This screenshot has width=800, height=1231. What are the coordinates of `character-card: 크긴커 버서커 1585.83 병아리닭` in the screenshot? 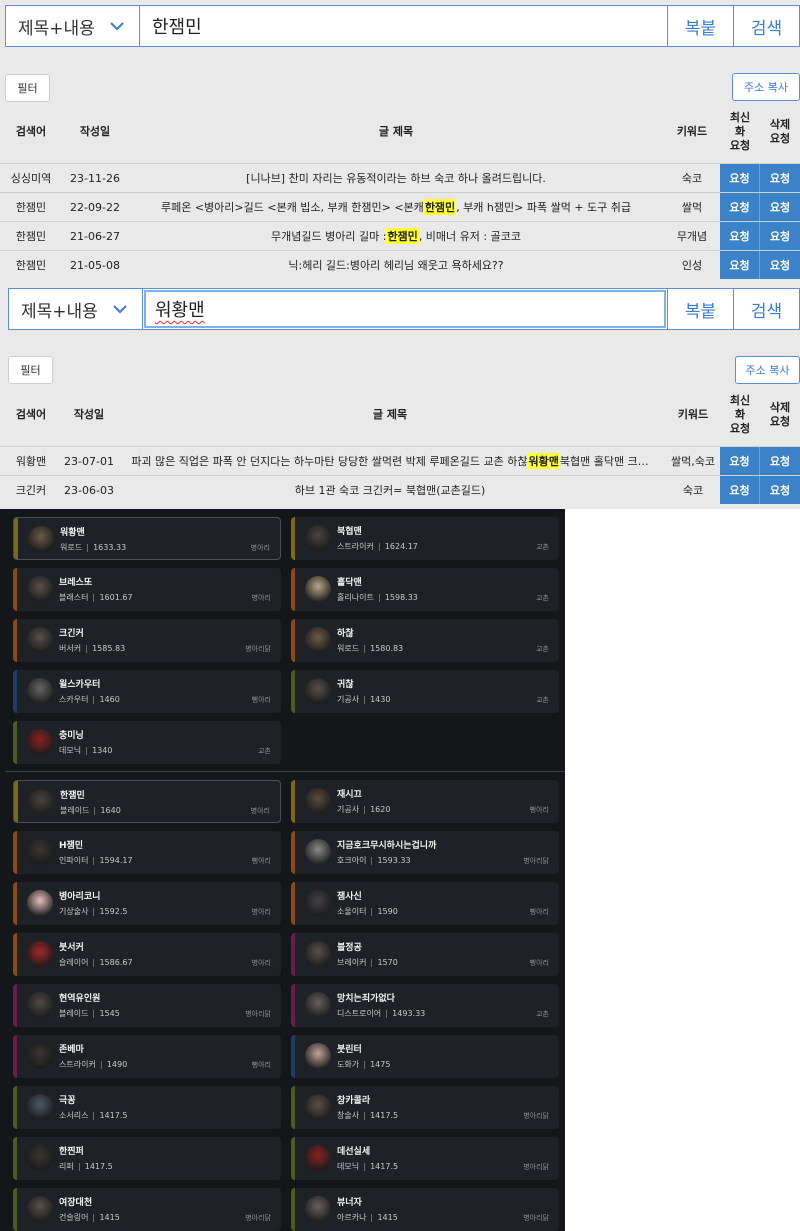 It's located at (147, 640).